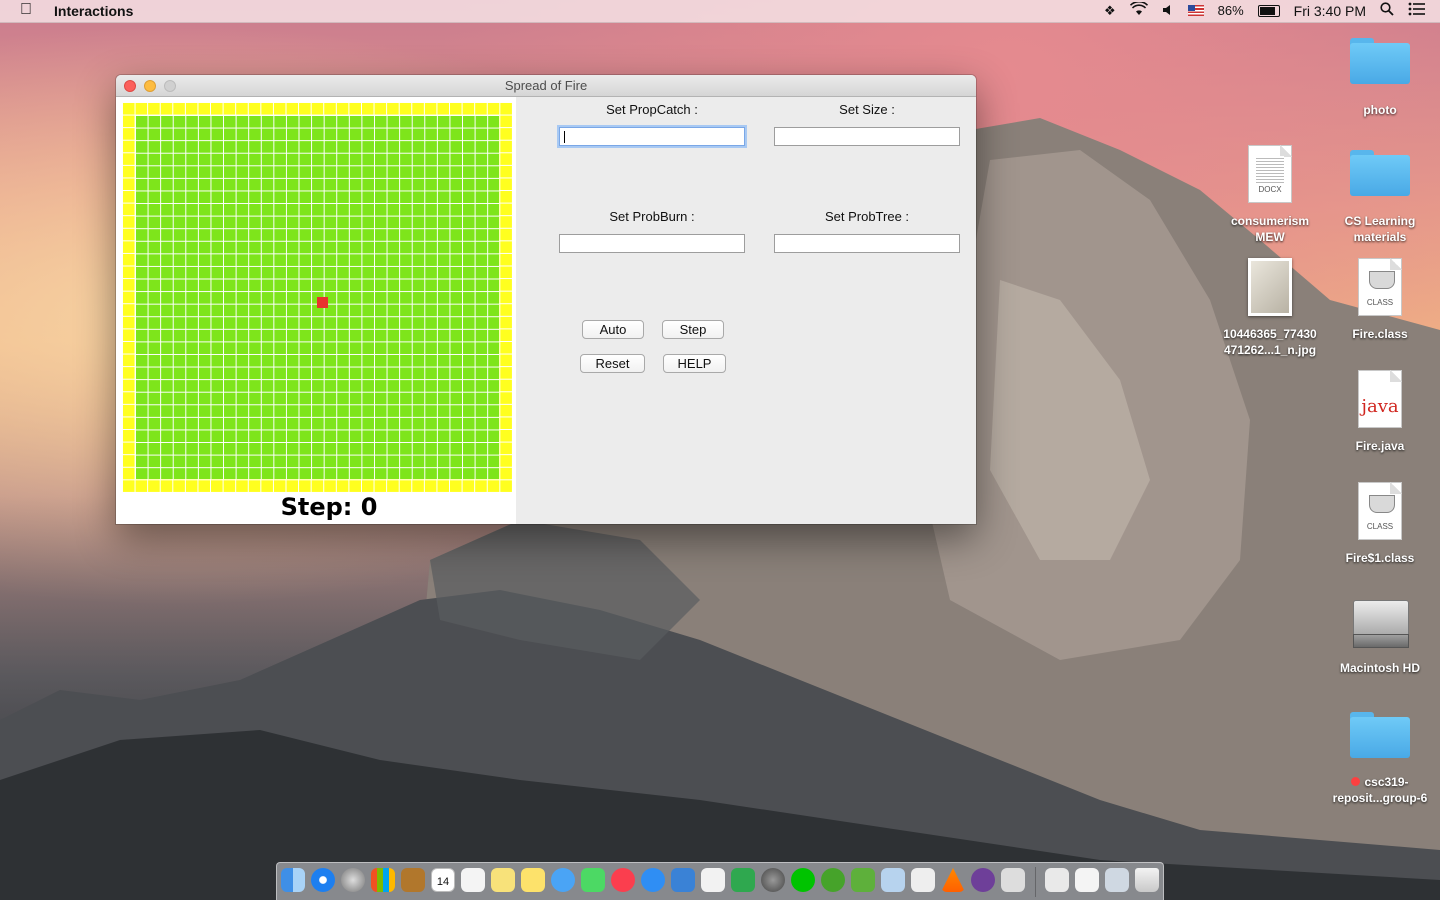 The image size is (1440, 900). What do you see at coordinates (1270, 221) in the screenshot?
I see `icon-label-line1: consumerism` at bounding box center [1270, 221].